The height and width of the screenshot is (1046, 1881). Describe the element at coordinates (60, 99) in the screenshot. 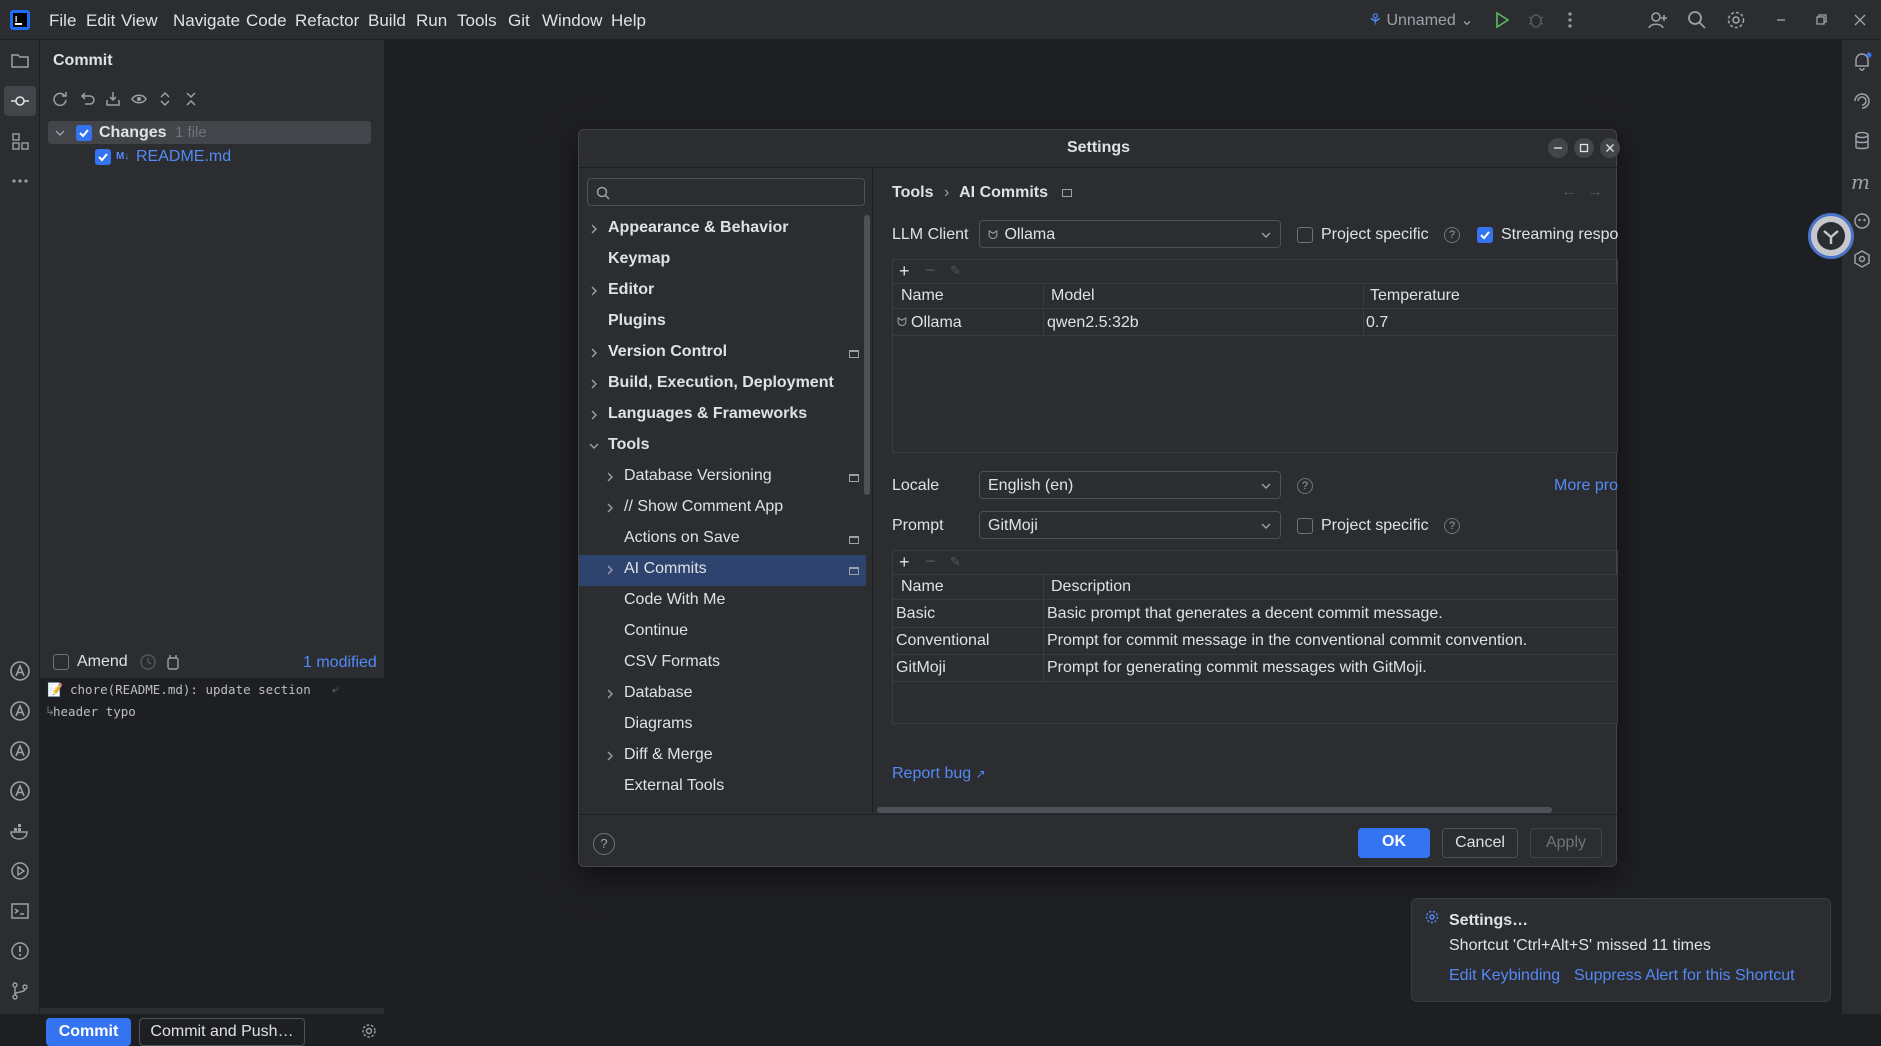

I see `refresh-icon` at that location.